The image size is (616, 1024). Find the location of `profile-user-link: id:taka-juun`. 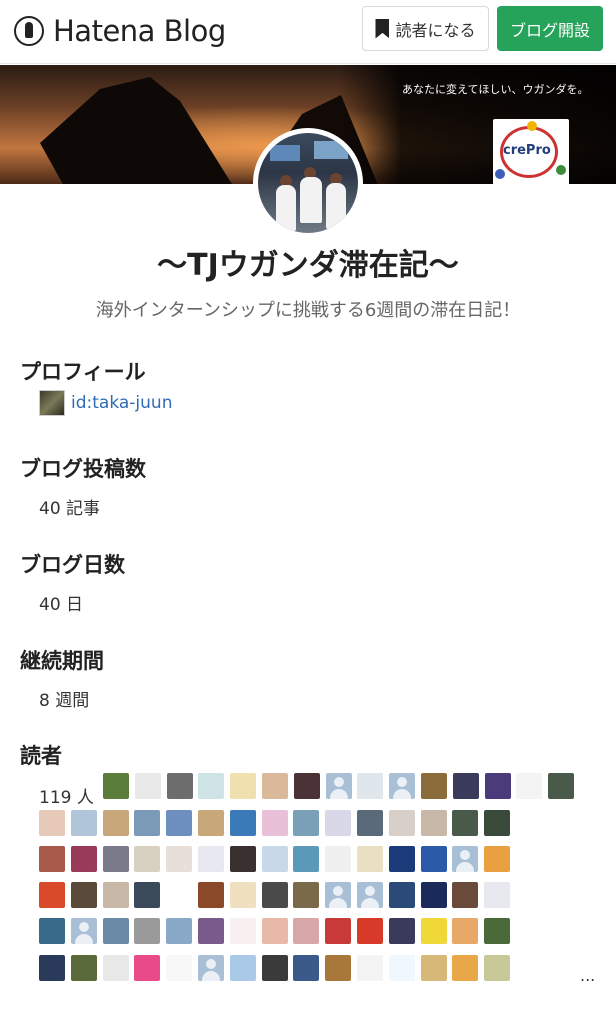

profile-user-link: id:taka-juun is located at coordinates (105, 403).